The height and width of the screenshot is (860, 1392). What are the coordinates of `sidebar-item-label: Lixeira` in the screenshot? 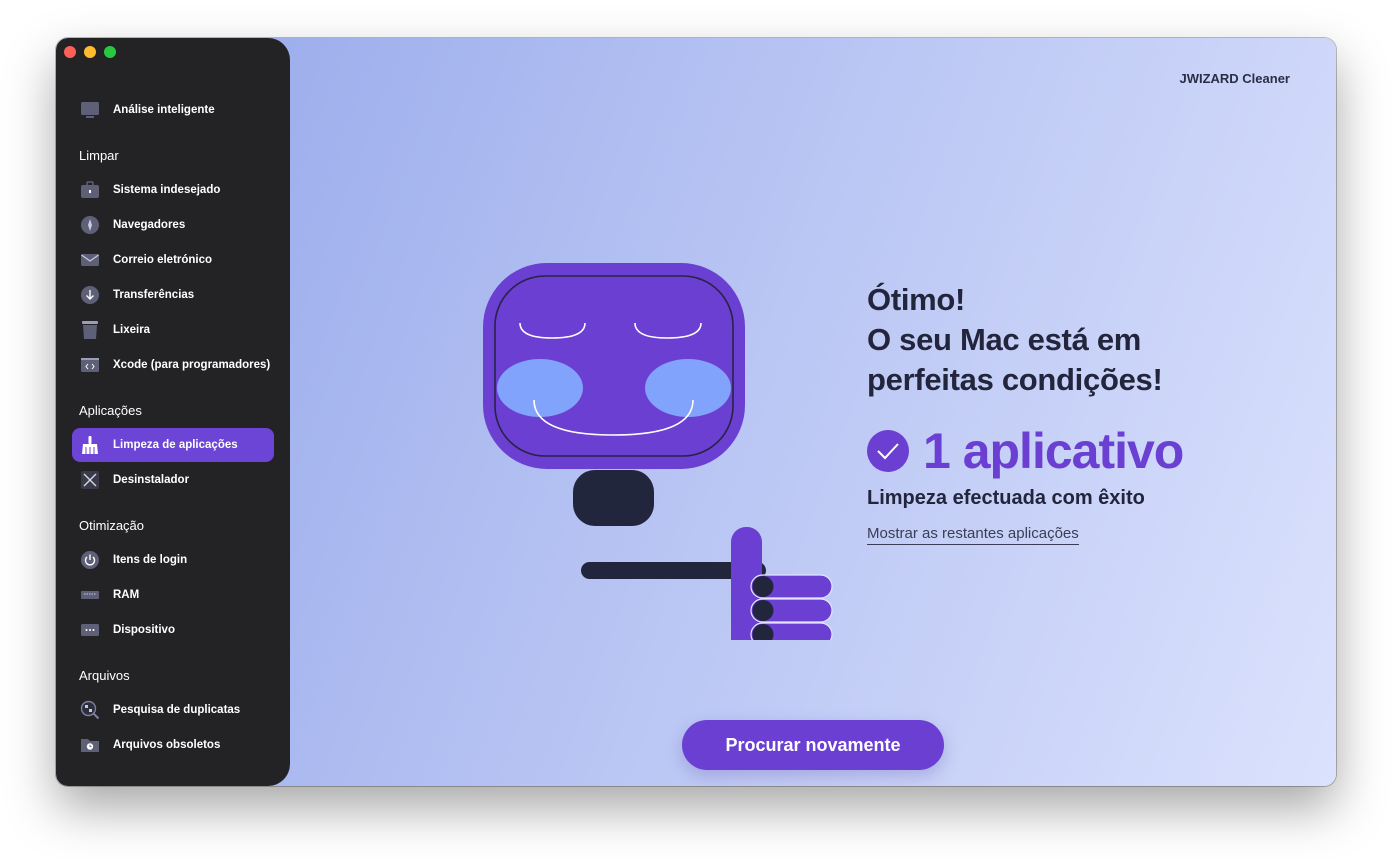 It's located at (132, 330).